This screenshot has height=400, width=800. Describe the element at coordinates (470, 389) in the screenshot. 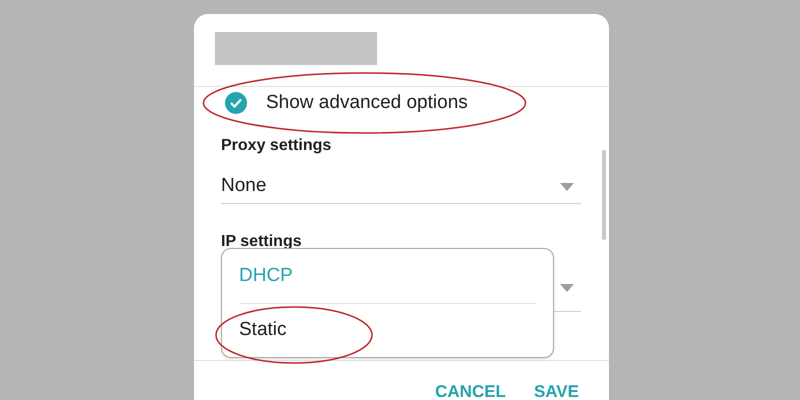

I see `cancel-button: CANCEL` at that location.